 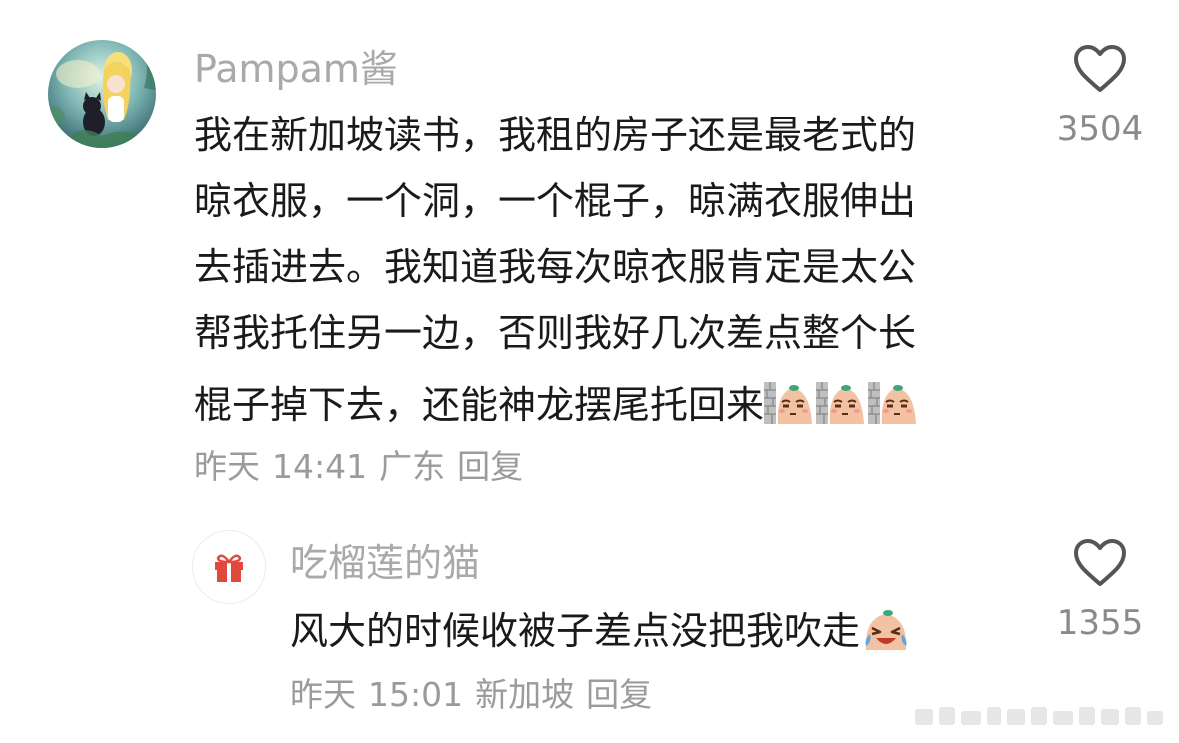 I want to click on comment-meta: 昨天 14:41 广东 回复, so click(x=364, y=466).